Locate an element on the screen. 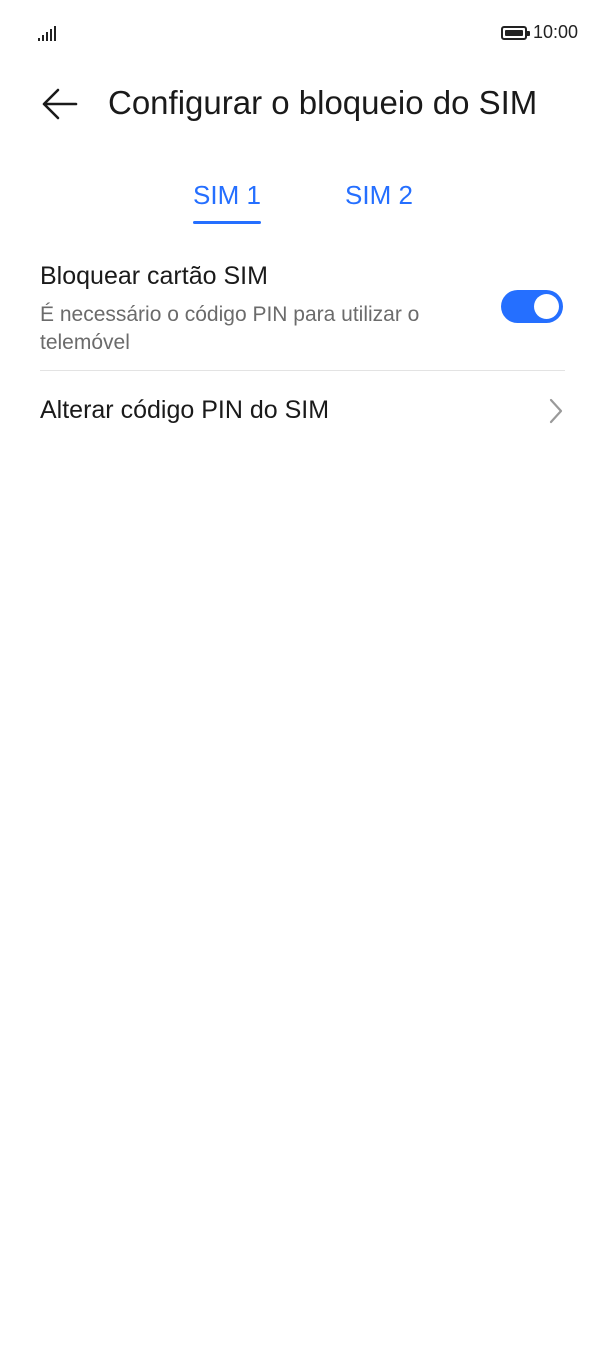 The height and width of the screenshot is (1346, 605). page-title: Configurar o bloqueio do SIM is located at coordinates (323, 102).